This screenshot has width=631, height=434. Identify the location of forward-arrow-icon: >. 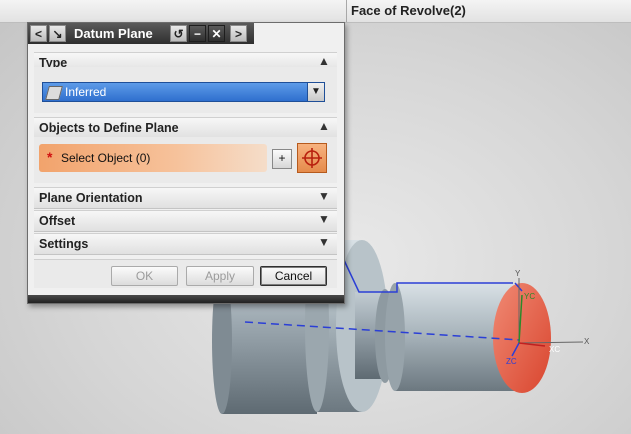
(238, 33).